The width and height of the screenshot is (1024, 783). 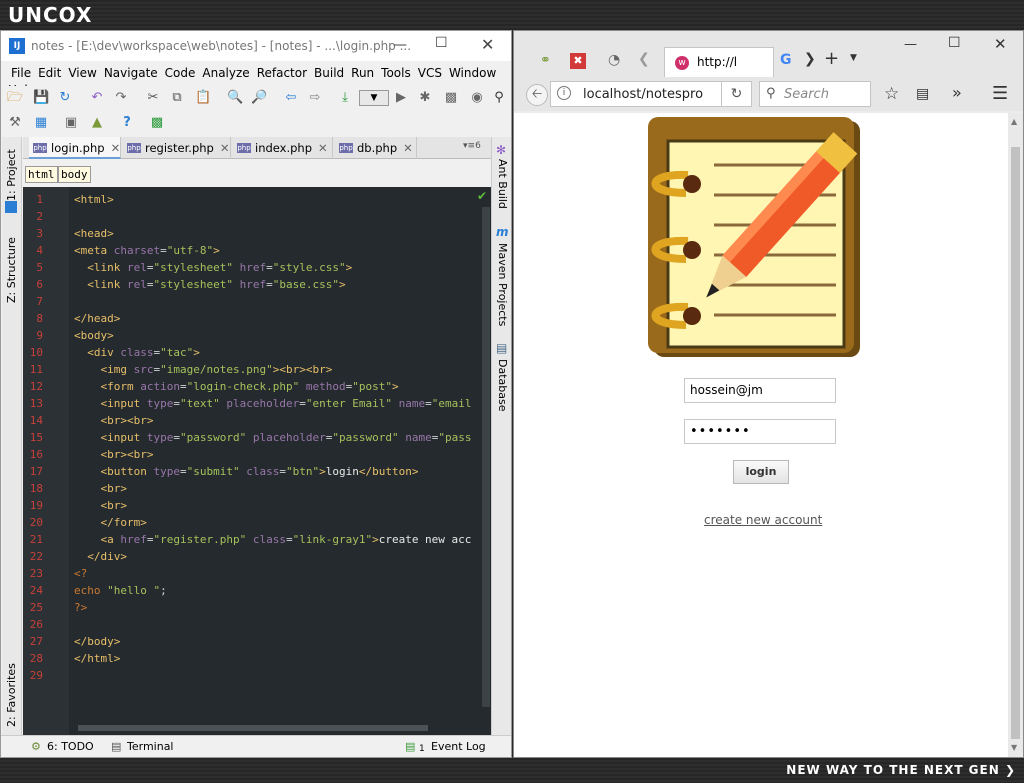 I want to click on run-icon: ▶, so click(x=401, y=98).